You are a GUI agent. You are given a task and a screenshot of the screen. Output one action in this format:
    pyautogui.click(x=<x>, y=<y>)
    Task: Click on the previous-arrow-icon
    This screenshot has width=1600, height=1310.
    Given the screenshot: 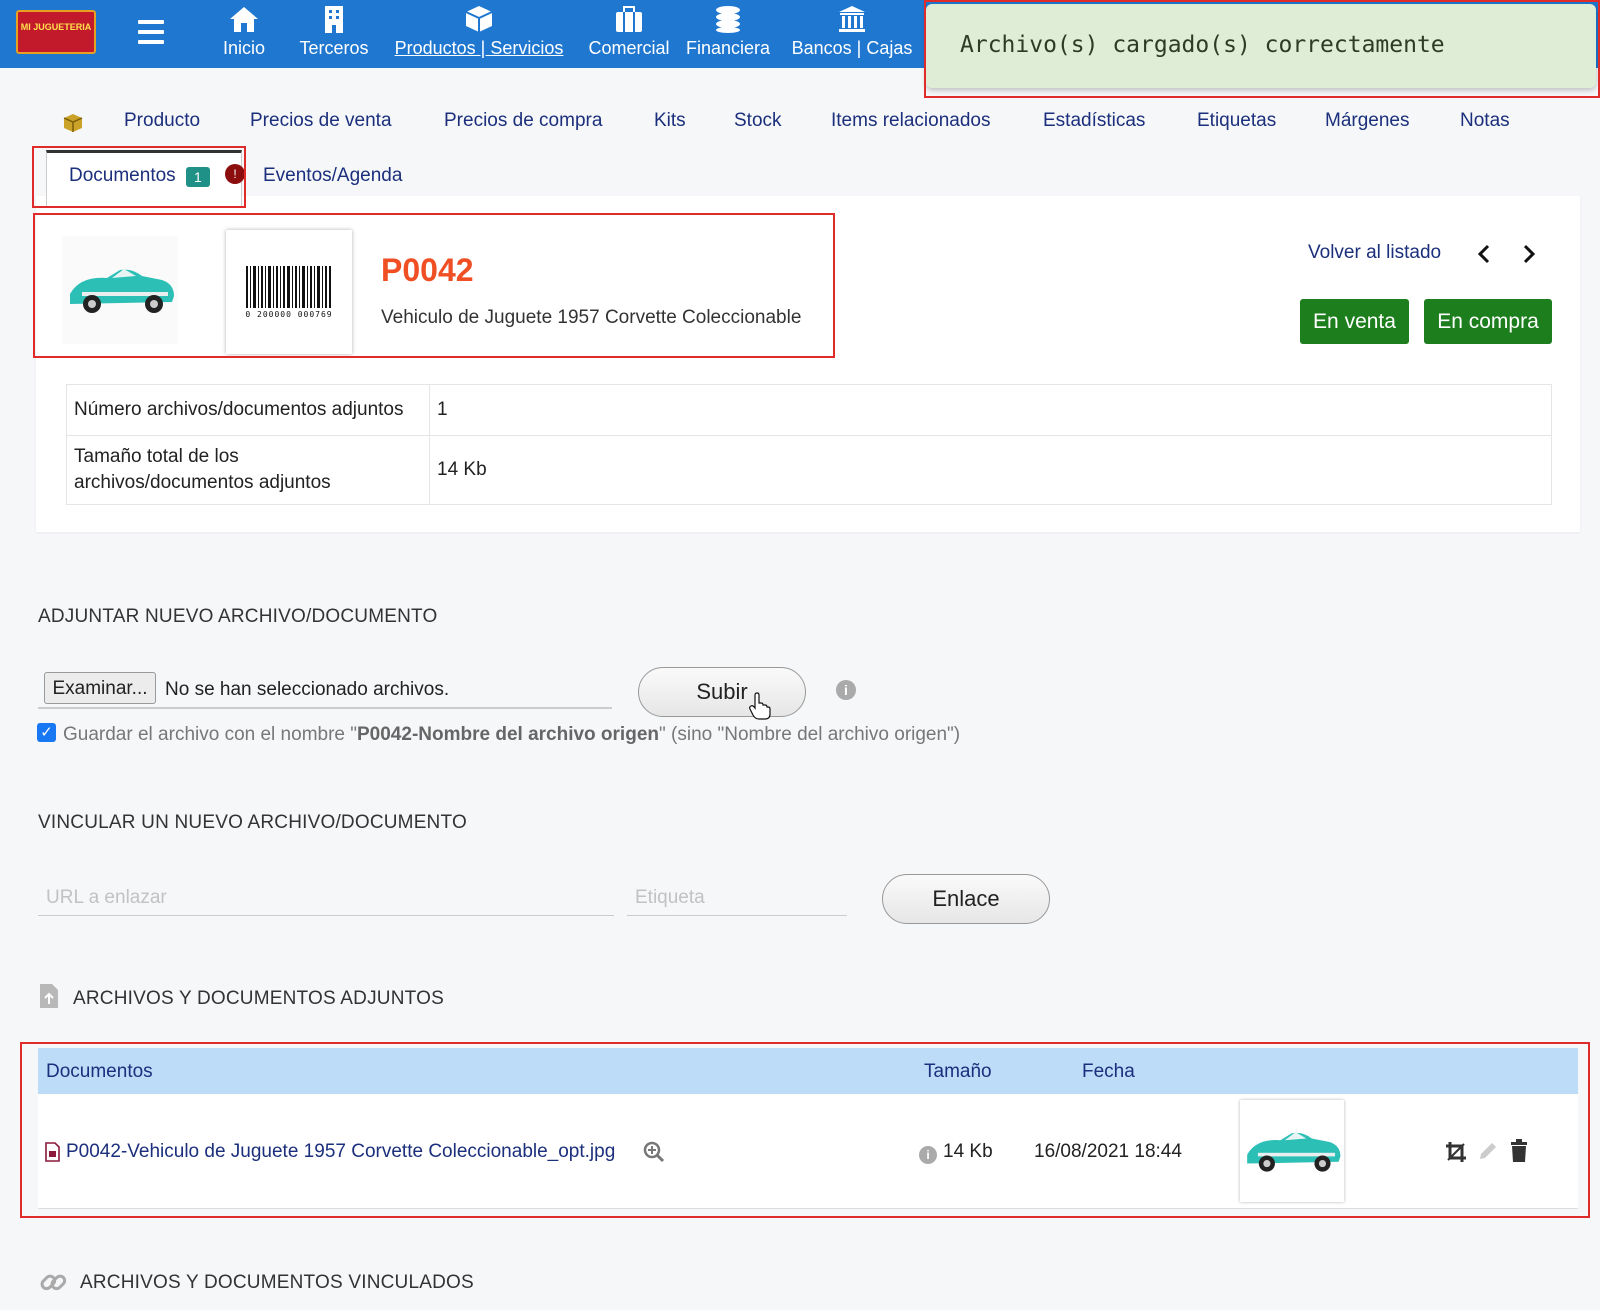 What is the action you would take?
    pyautogui.click(x=1484, y=256)
    